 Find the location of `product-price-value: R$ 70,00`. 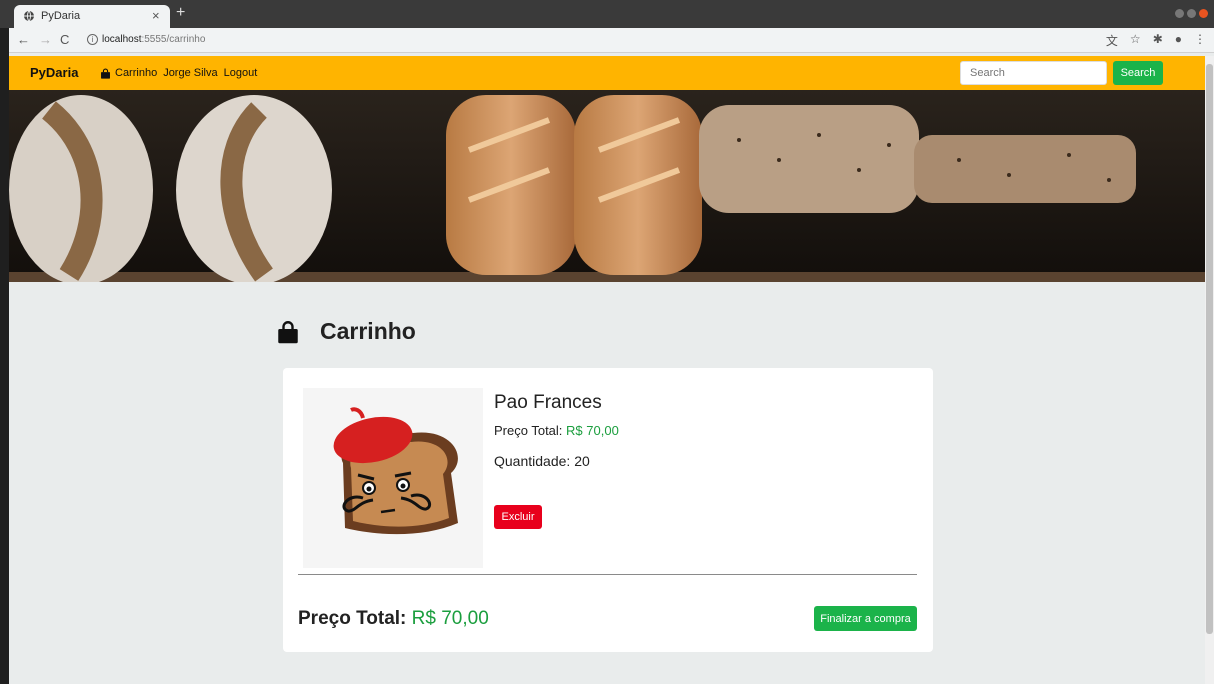

product-price-value: R$ 70,00 is located at coordinates (592, 430).